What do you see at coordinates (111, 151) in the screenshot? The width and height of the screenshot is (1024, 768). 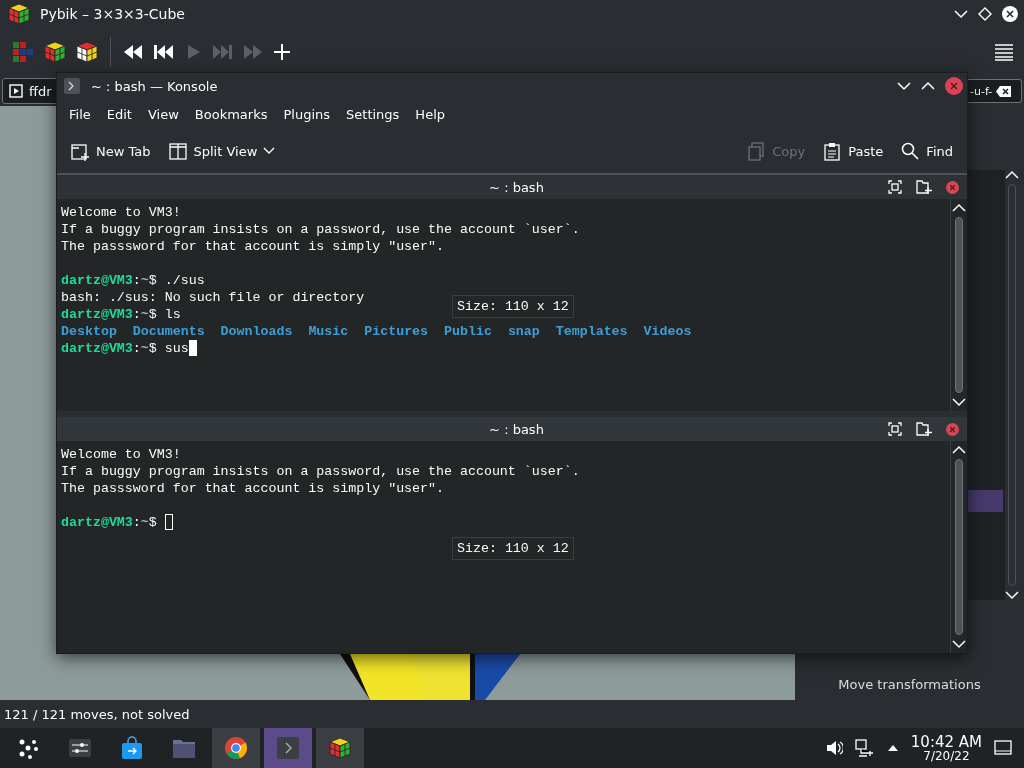 I see `new-tab-button: New Tab` at bounding box center [111, 151].